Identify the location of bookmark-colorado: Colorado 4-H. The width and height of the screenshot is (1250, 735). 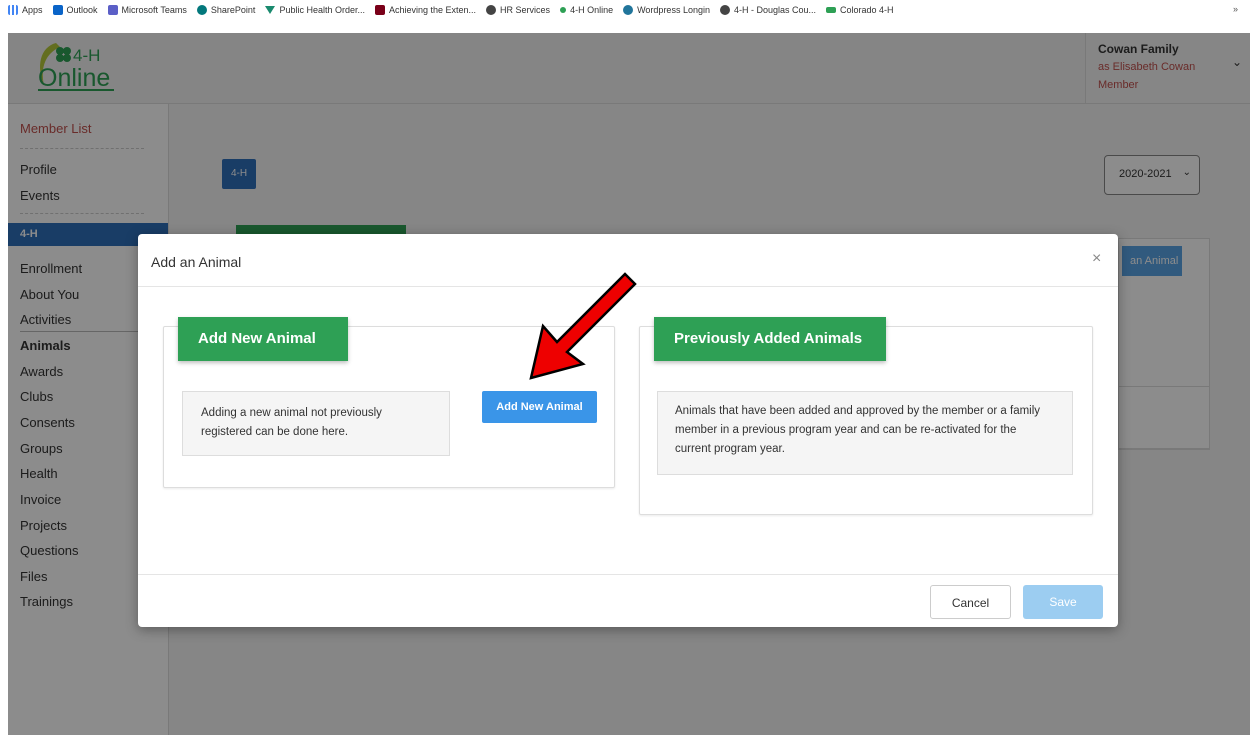
(860, 10).